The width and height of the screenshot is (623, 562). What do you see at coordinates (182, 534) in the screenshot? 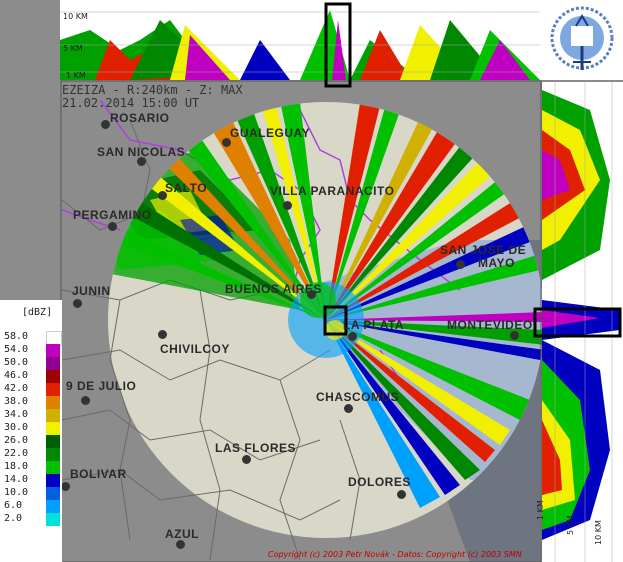
I see `city-label-azul: AZUL` at bounding box center [182, 534].